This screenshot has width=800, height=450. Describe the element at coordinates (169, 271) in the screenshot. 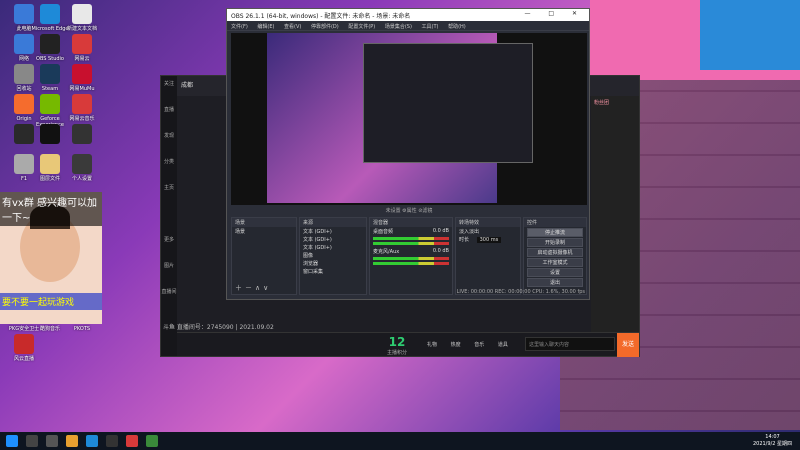

I see `sidebar-item-7: 图片` at that location.